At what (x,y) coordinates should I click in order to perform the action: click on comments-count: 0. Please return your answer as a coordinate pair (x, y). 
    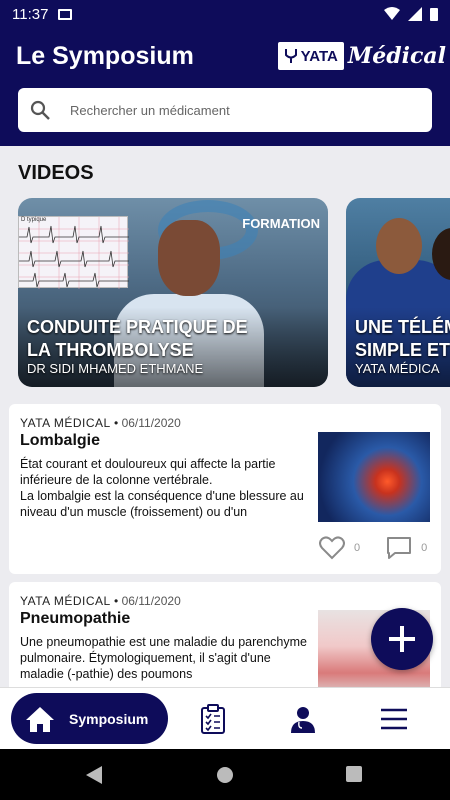
    Looking at the image, I should click on (424, 548).